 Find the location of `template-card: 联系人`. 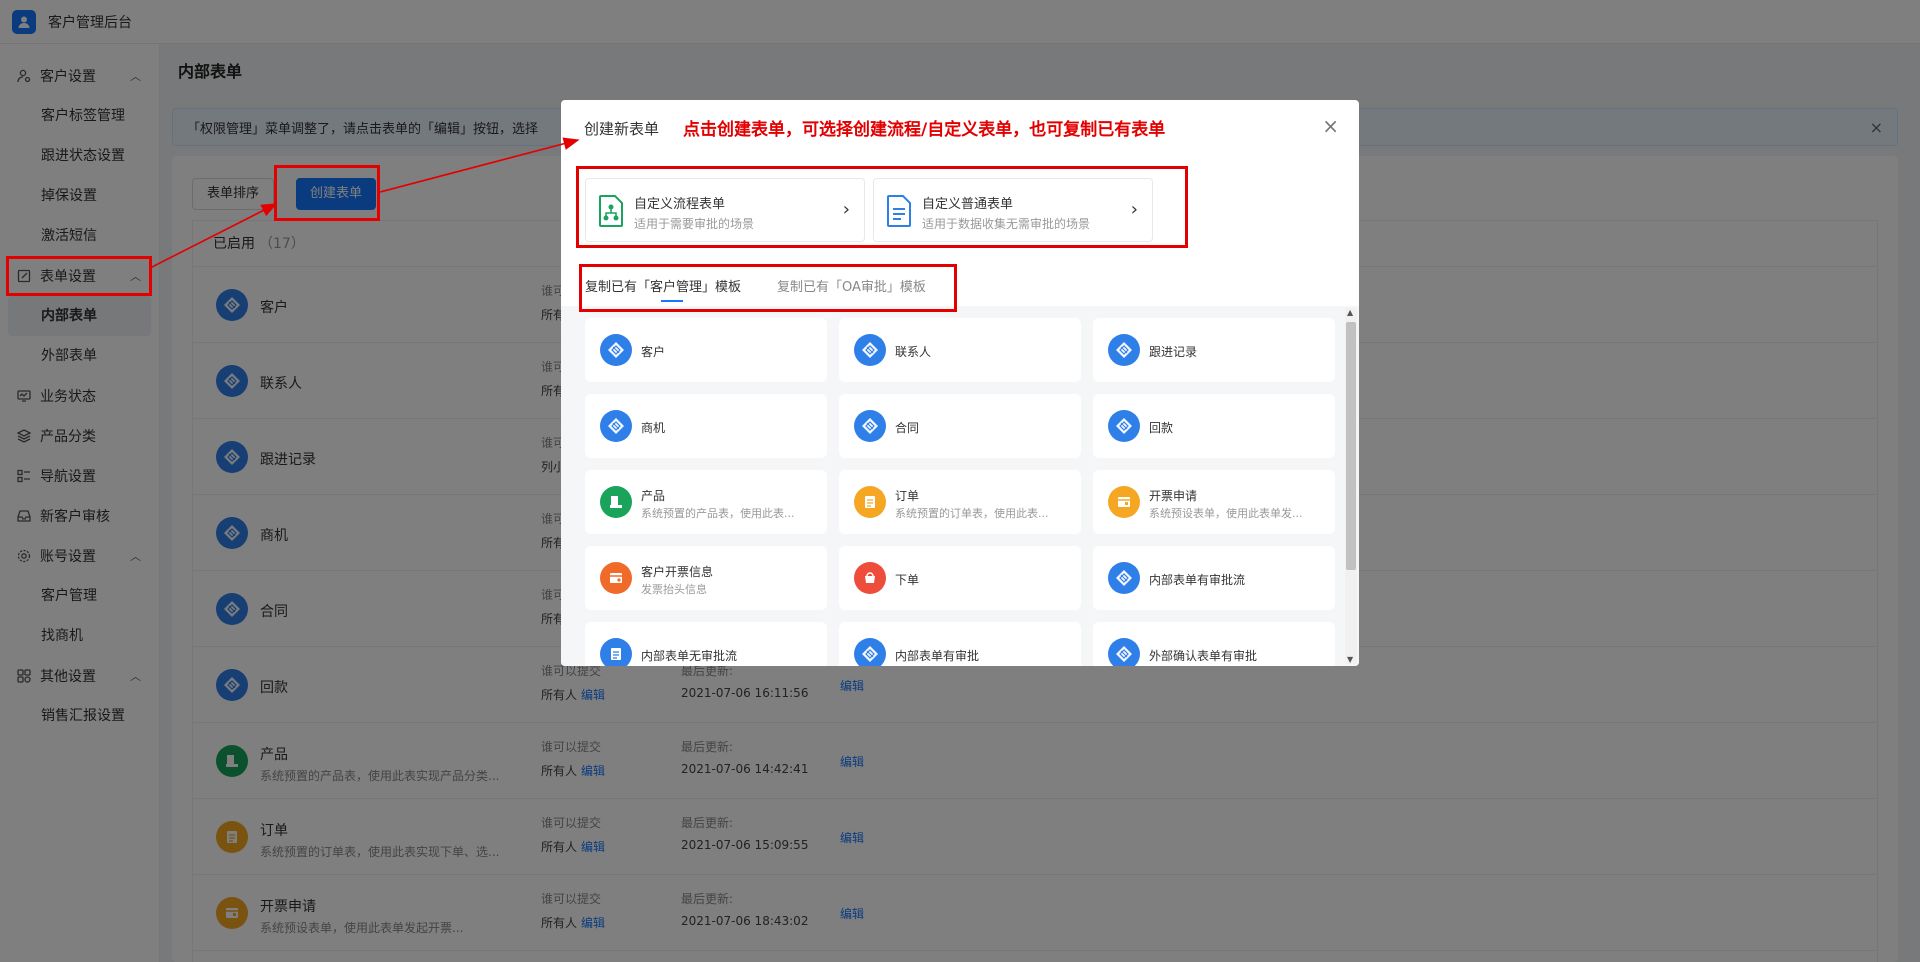

template-card: 联系人 is located at coordinates (960, 350).